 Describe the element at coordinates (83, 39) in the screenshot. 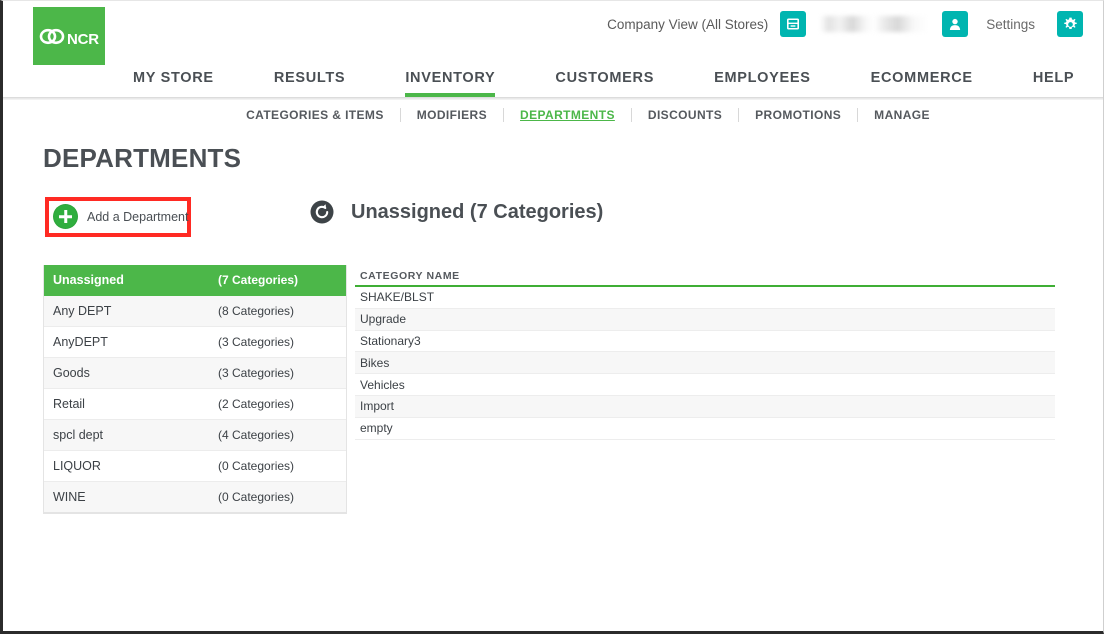

I see `ncr-logo-text: NCR` at that location.